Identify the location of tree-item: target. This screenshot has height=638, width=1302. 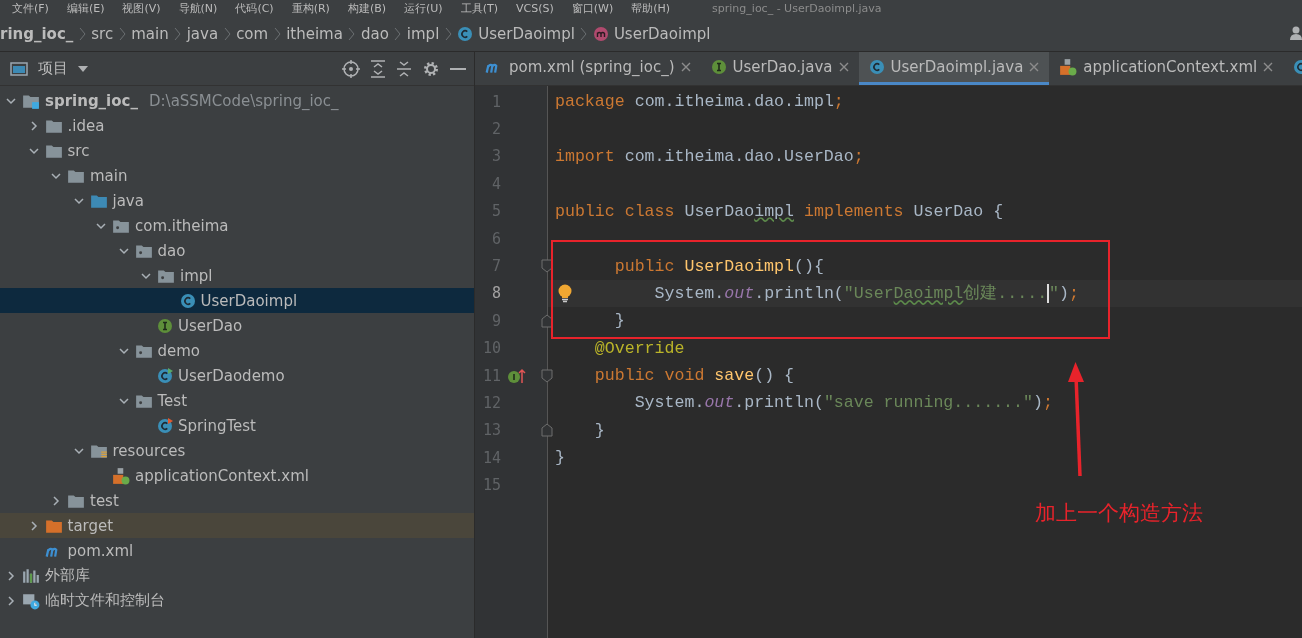
(237, 525).